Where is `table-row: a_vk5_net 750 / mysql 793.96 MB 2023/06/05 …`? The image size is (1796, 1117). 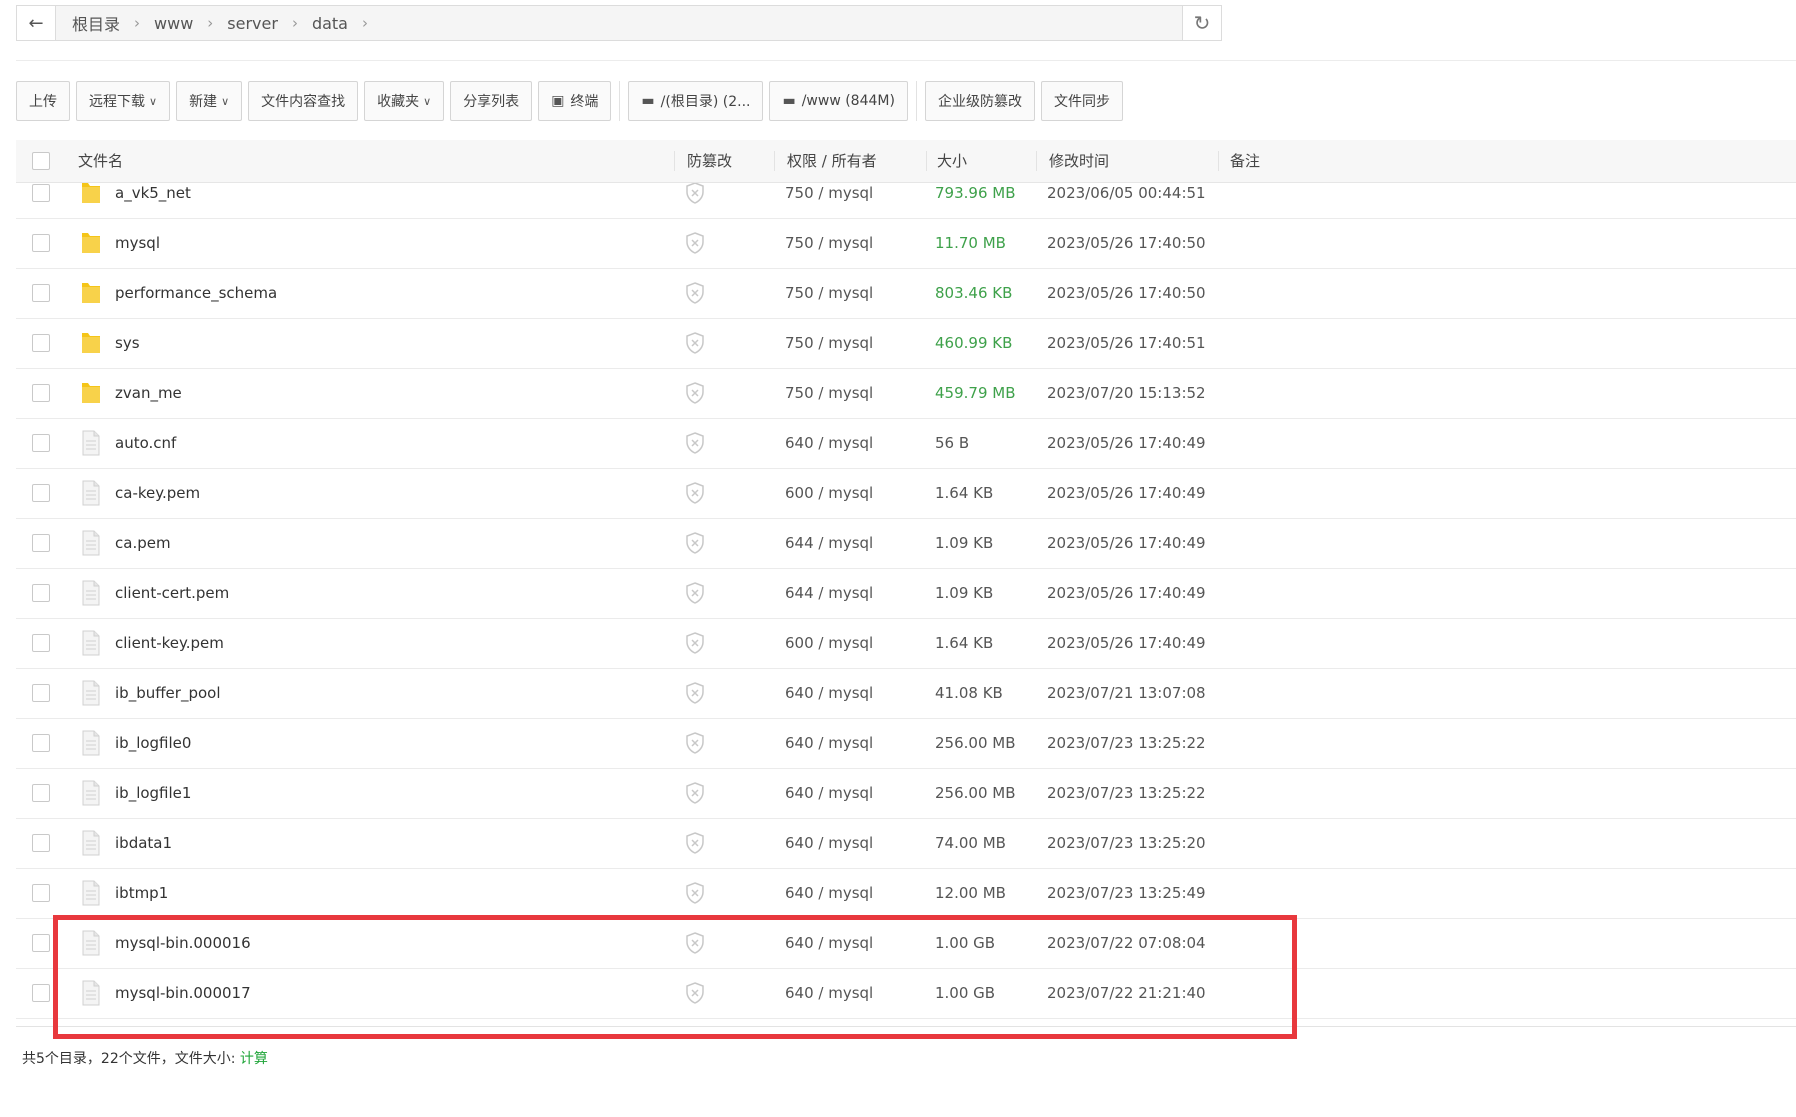 table-row: a_vk5_net 750 / mysql 793.96 MB 2023/06/05 … is located at coordinates (906, 200).